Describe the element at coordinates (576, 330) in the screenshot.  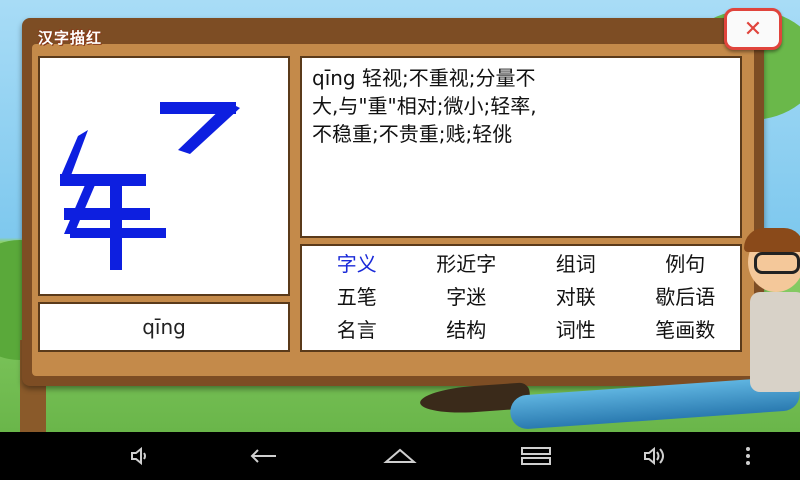
I see `menu-item: 词性` at that location.